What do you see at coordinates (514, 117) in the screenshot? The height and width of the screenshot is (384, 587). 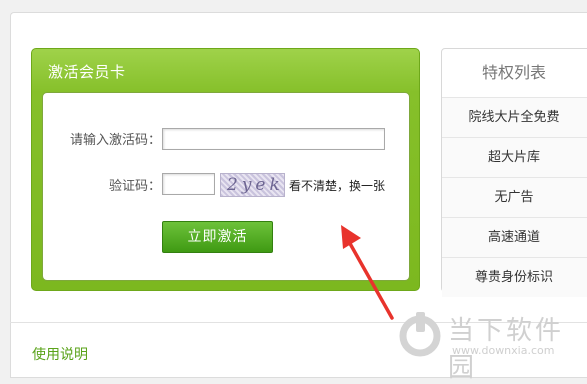 I see `privilege-item: 院线大片全免费` at bounding box center [514, 117].